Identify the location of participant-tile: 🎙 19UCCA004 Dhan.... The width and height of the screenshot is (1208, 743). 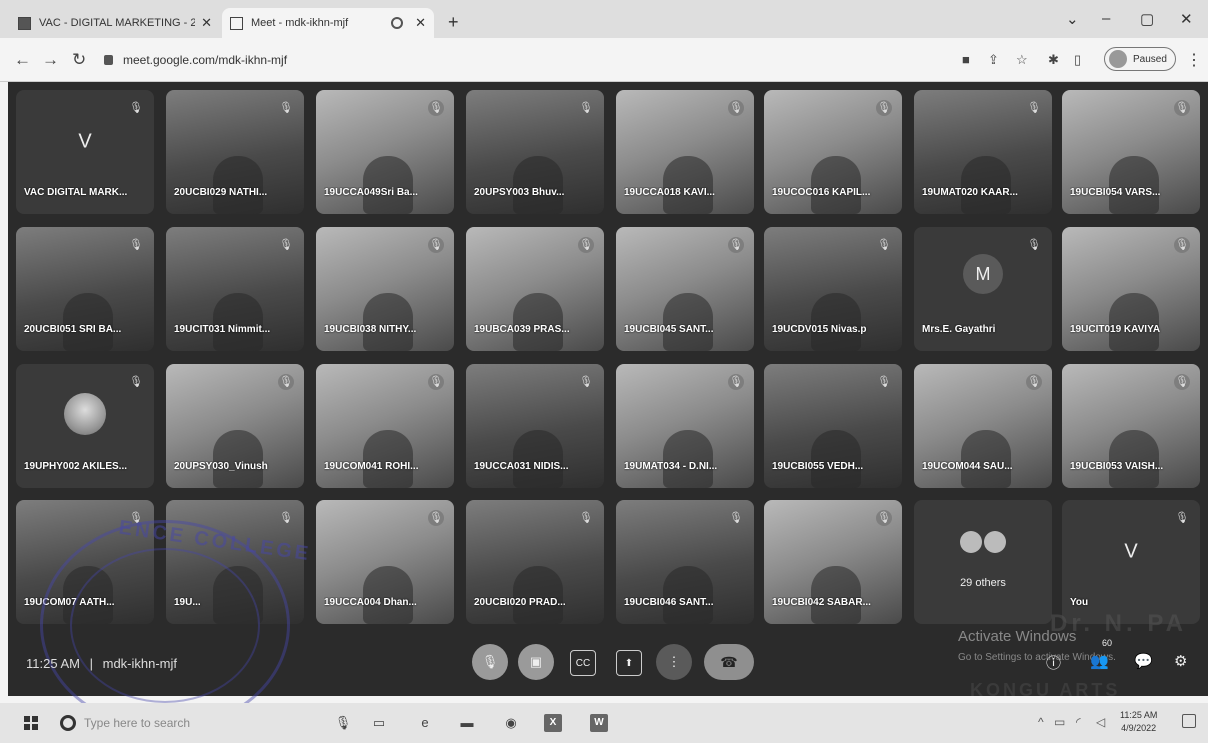
(385, 562).